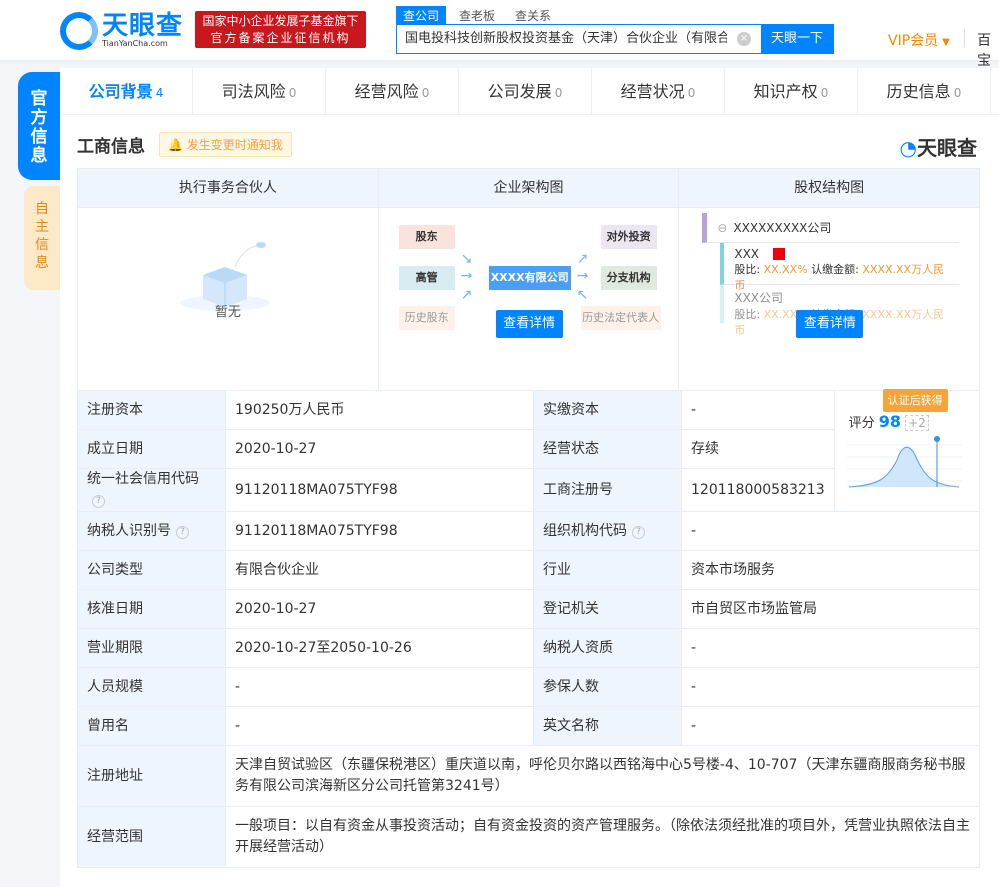  Describe the element at coordinates (744, 39) in the screenshot. I see `clear-icon: ×` at that location.